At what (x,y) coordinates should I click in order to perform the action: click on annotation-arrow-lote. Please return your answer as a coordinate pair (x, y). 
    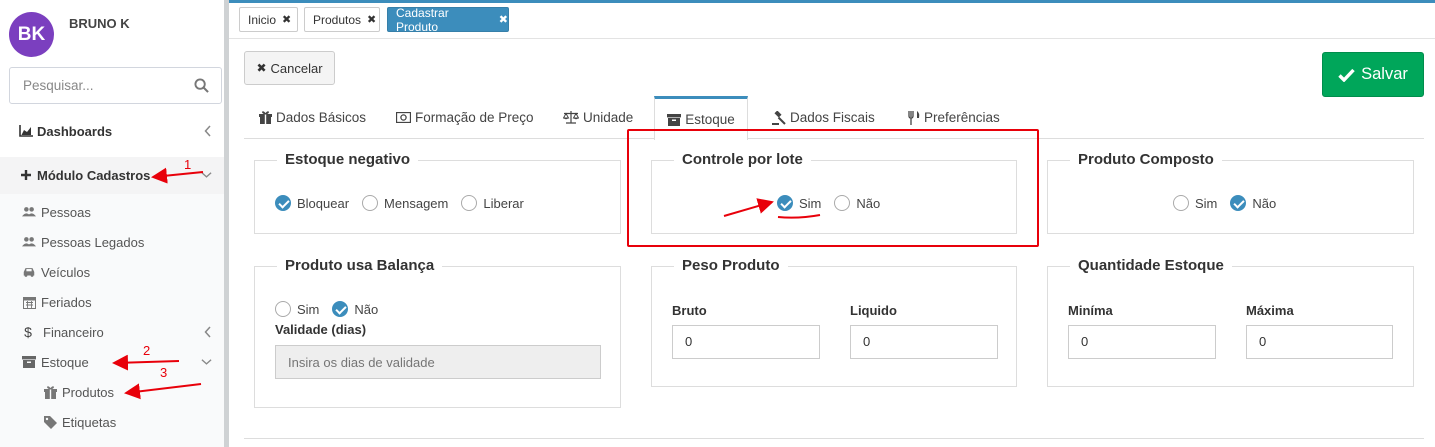
    Looking at the image, I should click on (748, 207).